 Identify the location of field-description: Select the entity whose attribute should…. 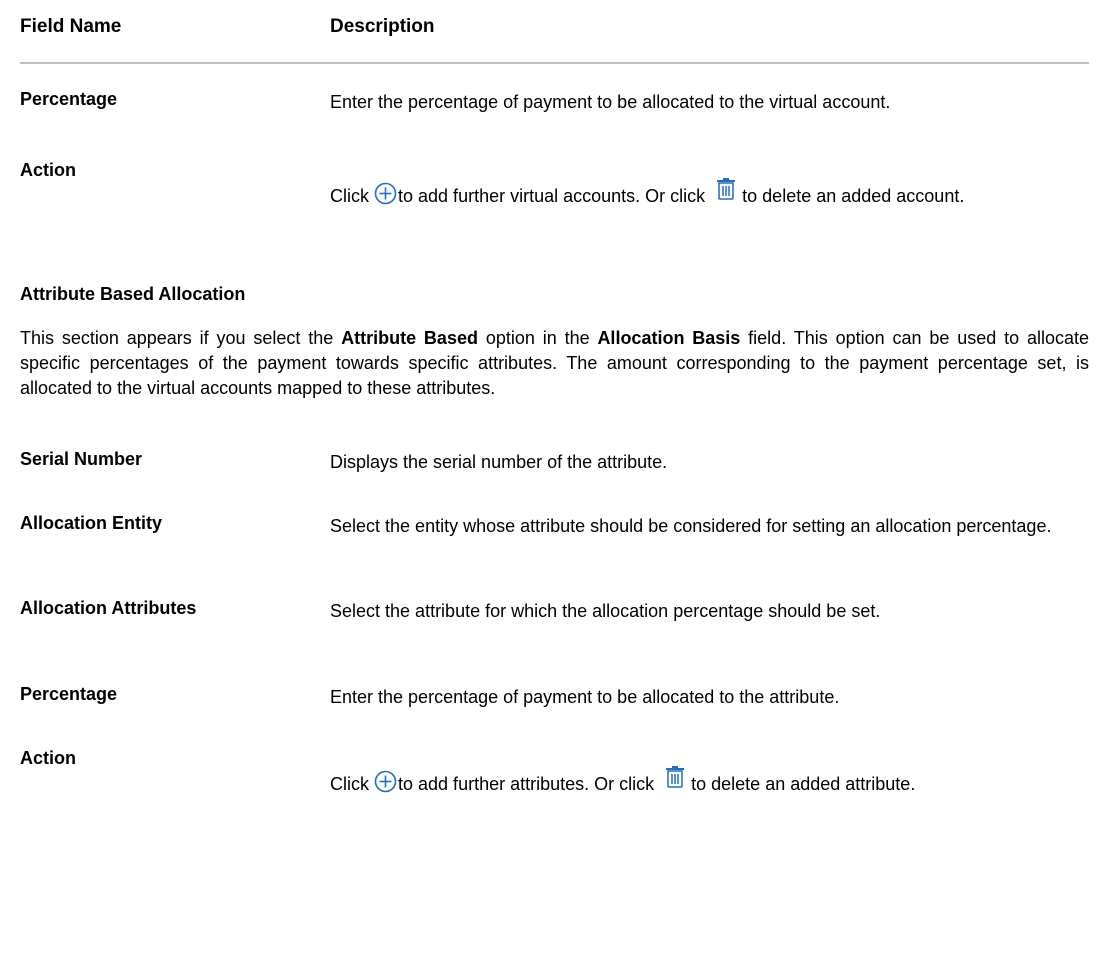
(691, 526).